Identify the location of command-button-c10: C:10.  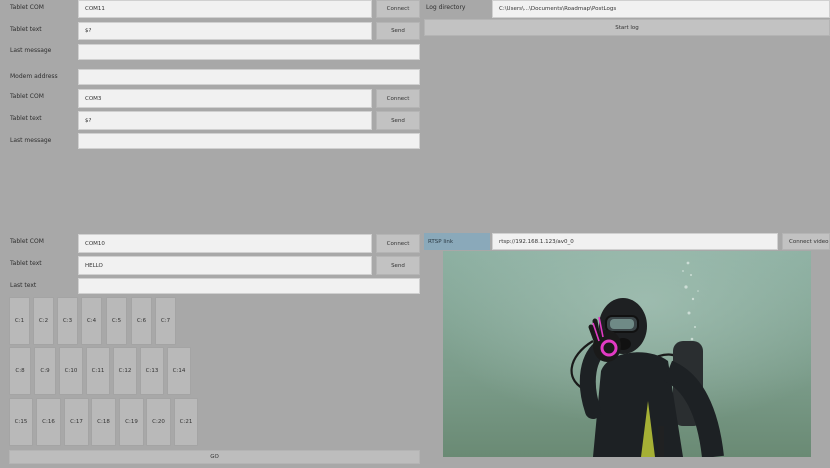
(71, 371).